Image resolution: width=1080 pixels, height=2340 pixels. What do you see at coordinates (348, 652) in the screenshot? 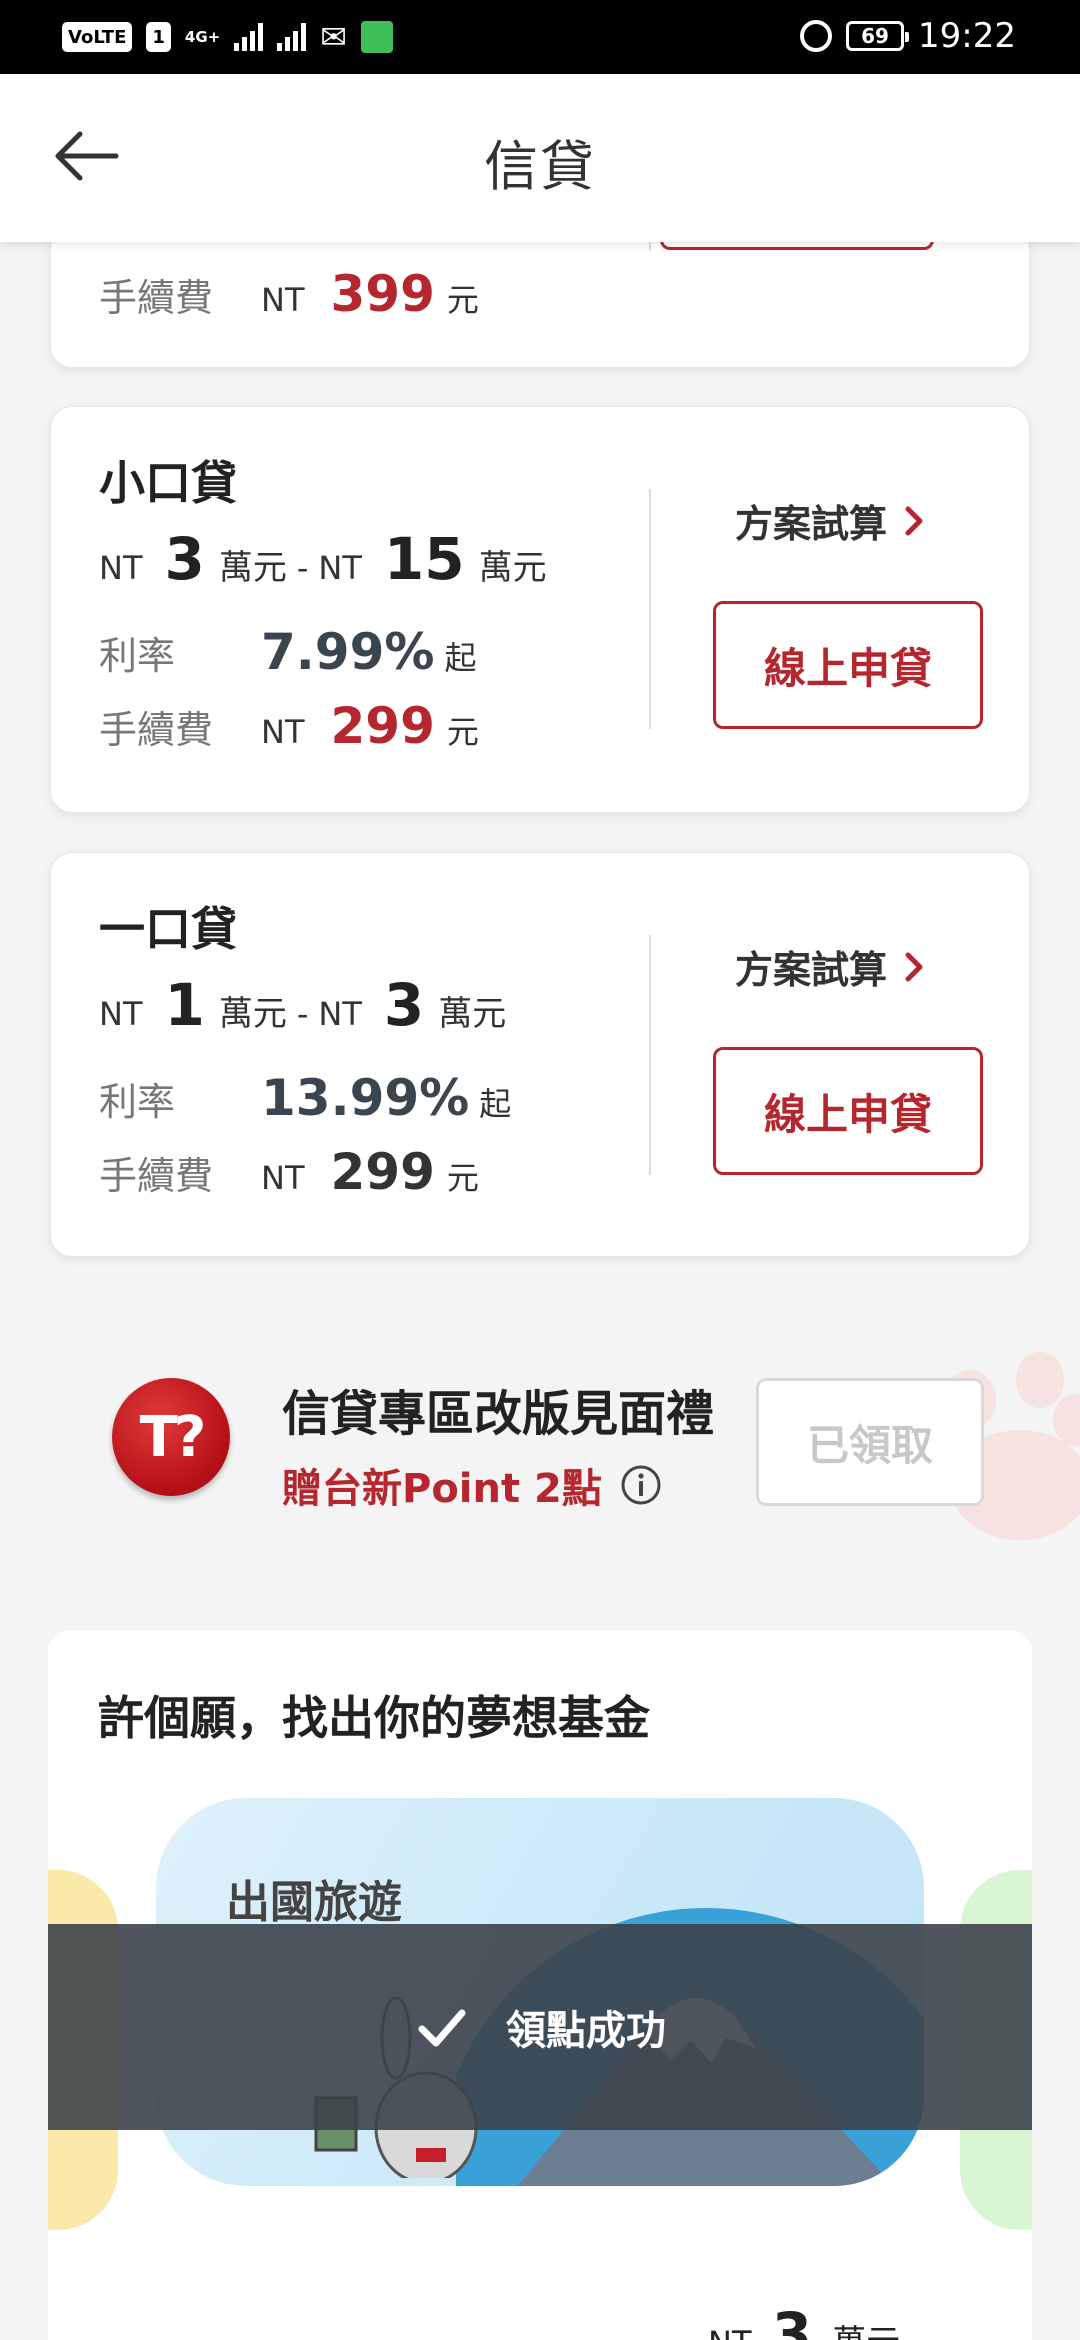
I see `rate-value: 7.99%` at bounding box center [348, 652].